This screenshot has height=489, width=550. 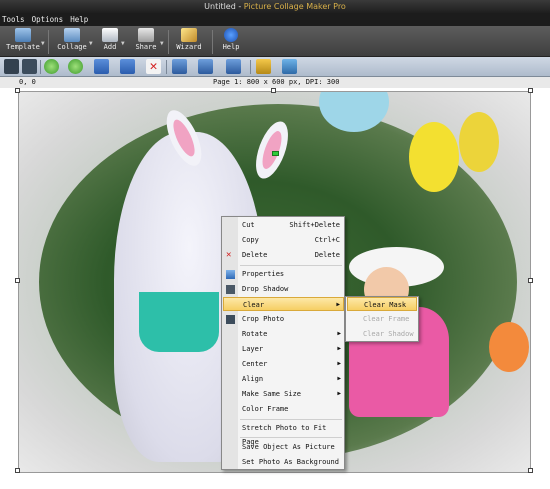 I want to click on menu-item-copy: Copy Ctrl+C, so click(x=283, y=240).